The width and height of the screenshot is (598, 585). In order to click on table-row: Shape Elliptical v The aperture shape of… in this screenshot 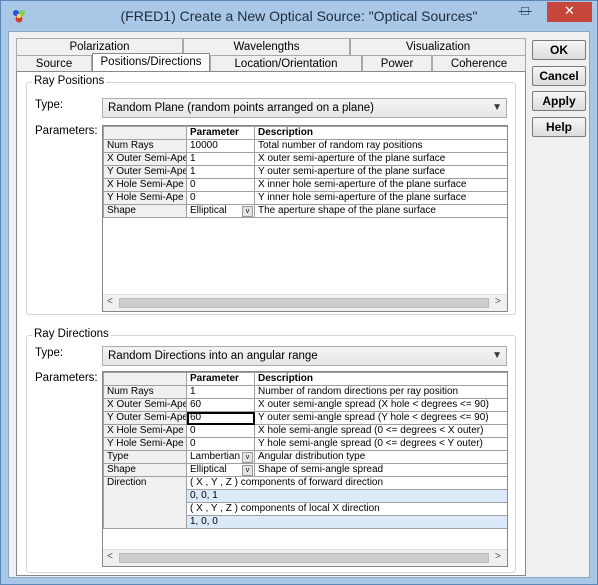, I will do `click(305, 211)`.